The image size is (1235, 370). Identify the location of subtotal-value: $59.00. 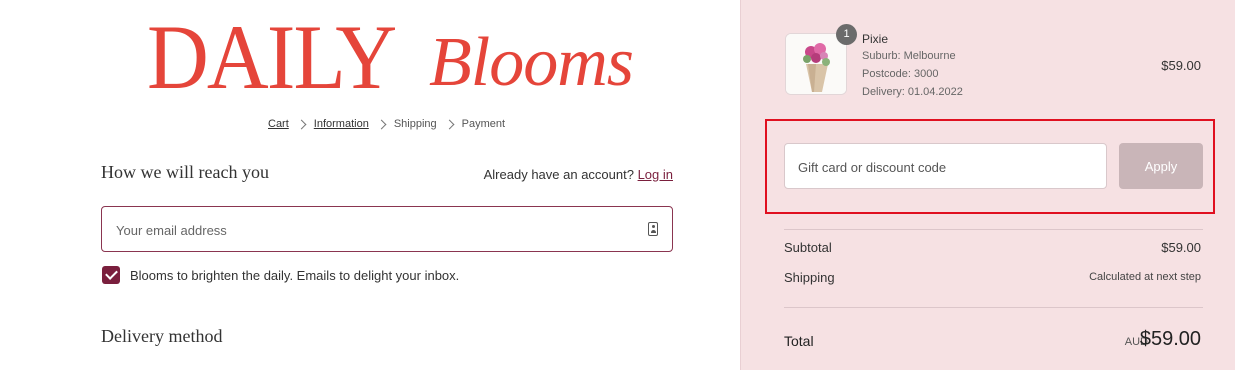
(1181, 247).